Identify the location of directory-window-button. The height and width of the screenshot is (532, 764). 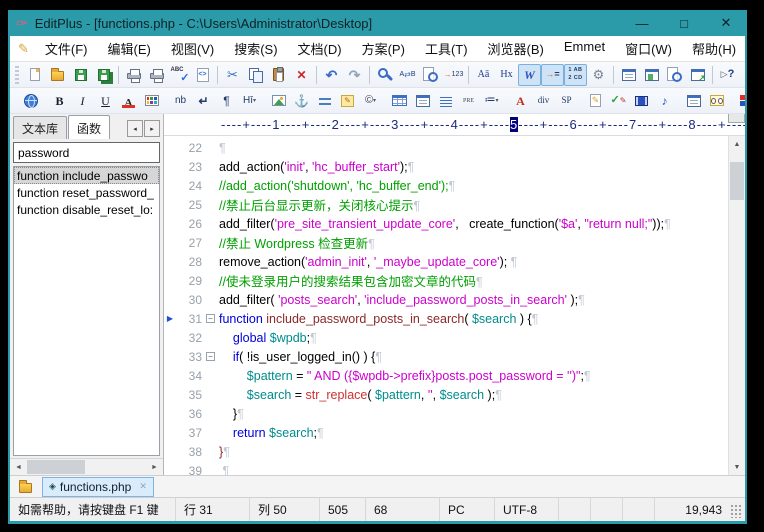
(25, 486).